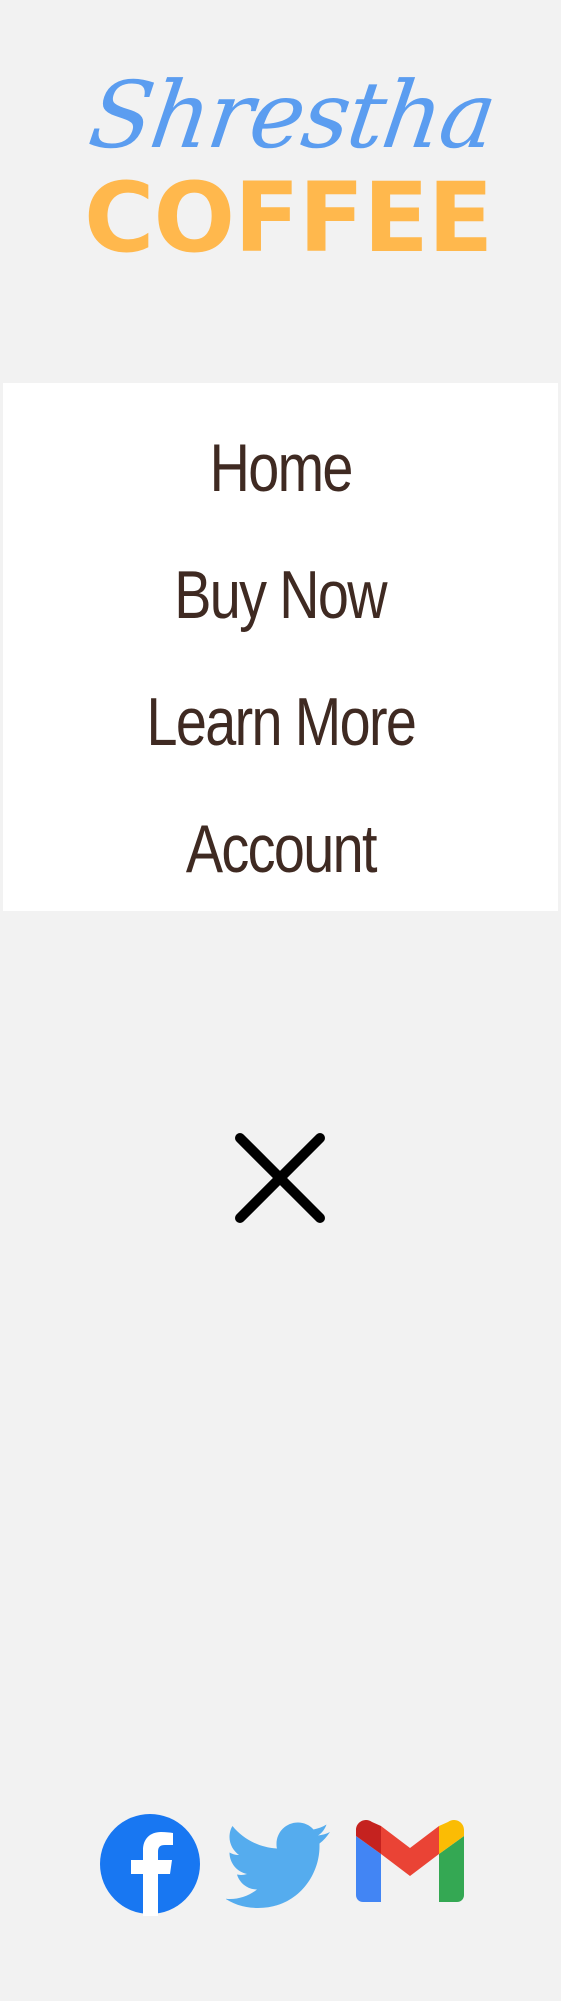  I want to click on brand-logo: Shrestha COFFEE, so click(292, 166).